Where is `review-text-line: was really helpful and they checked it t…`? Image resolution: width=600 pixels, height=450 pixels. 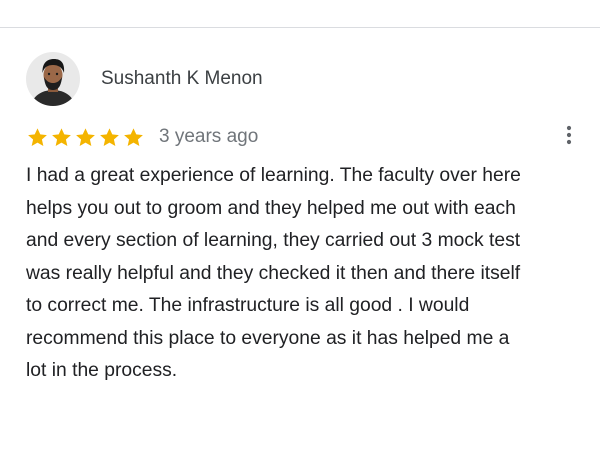 review-text-line: was really helpful and they checked it t… is located at coordinates (273, 273).